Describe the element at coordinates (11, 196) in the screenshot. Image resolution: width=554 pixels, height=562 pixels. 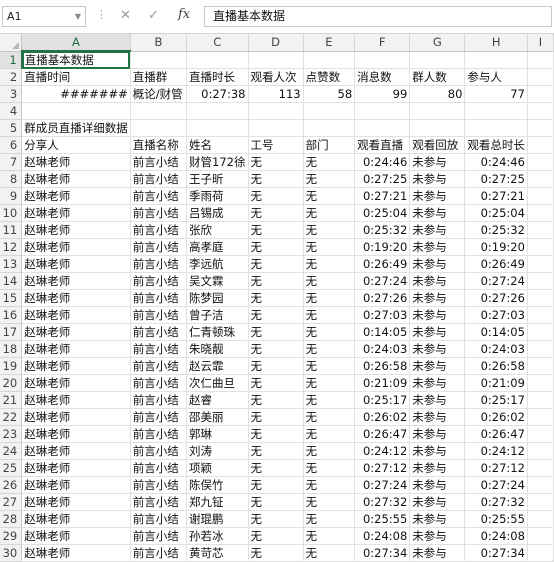
I see `row-header: 9` at that location.